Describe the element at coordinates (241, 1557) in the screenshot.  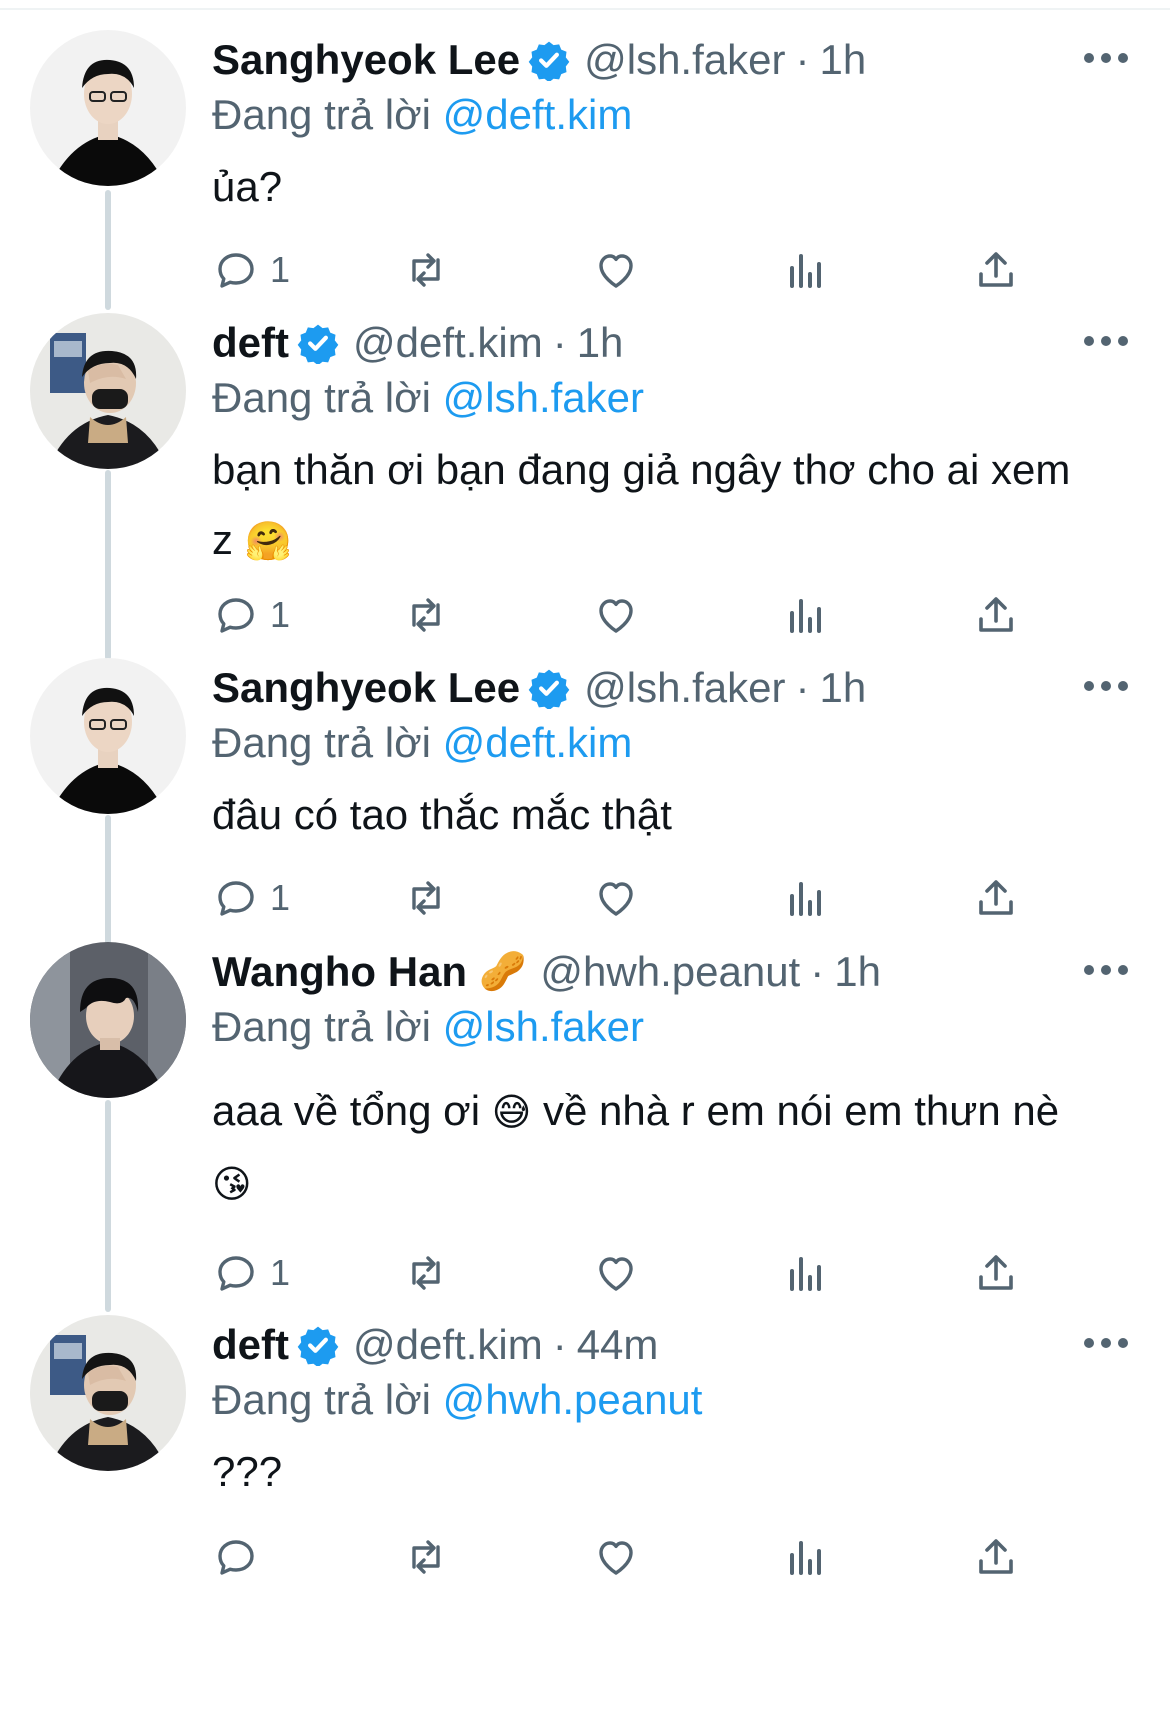
I see `reply-button` at that location.